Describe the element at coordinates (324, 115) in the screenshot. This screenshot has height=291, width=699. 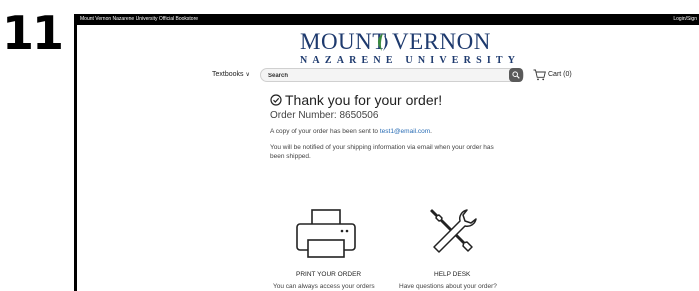
I see `order-number: Order Number: 8650506` at that location.